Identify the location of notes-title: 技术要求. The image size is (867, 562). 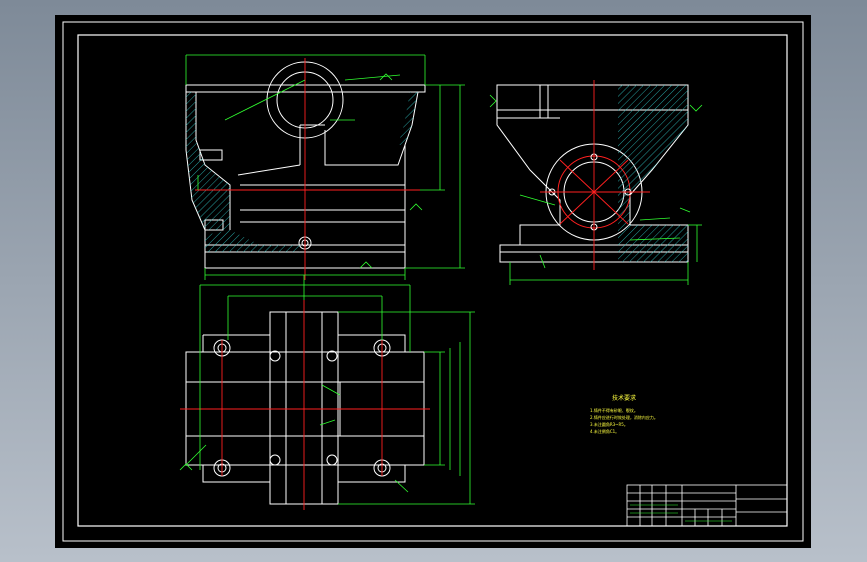
(624, 398).